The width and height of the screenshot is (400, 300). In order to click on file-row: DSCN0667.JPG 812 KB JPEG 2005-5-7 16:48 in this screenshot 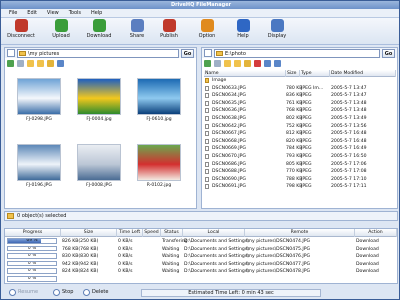, I will do `click(300, 134)`.